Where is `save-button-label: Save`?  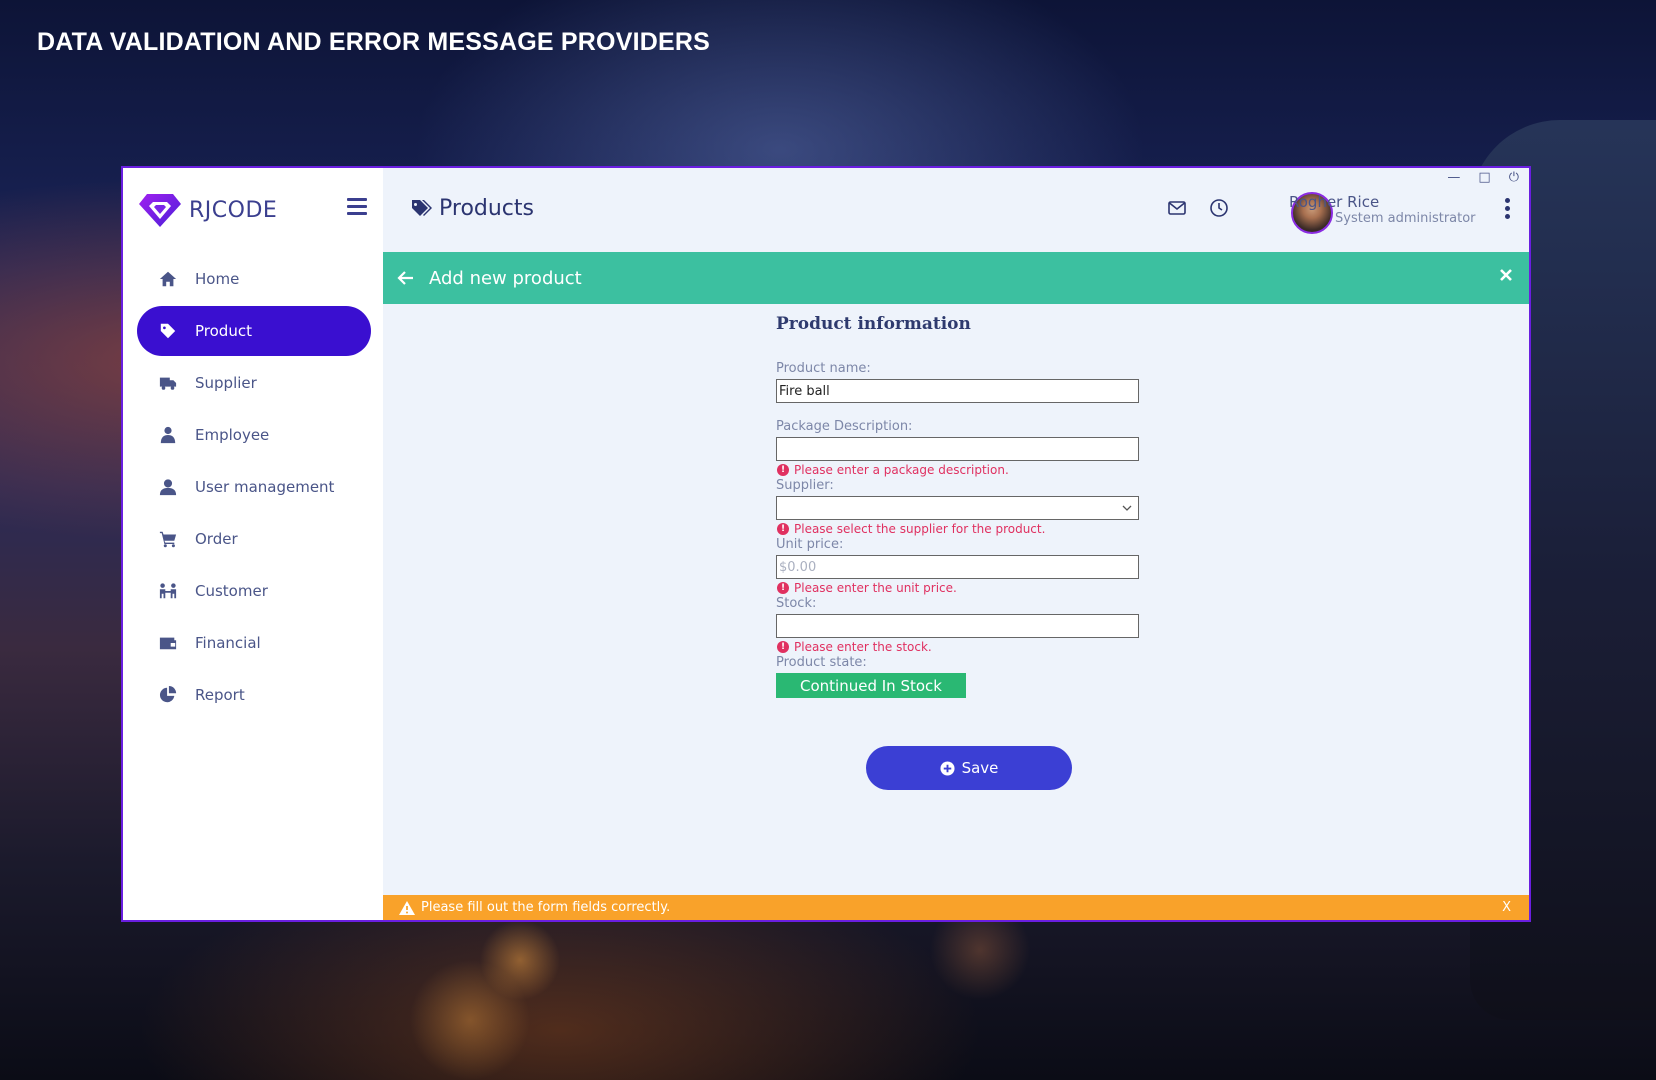 save-button-label: Save is located at coordinates (980, 768).